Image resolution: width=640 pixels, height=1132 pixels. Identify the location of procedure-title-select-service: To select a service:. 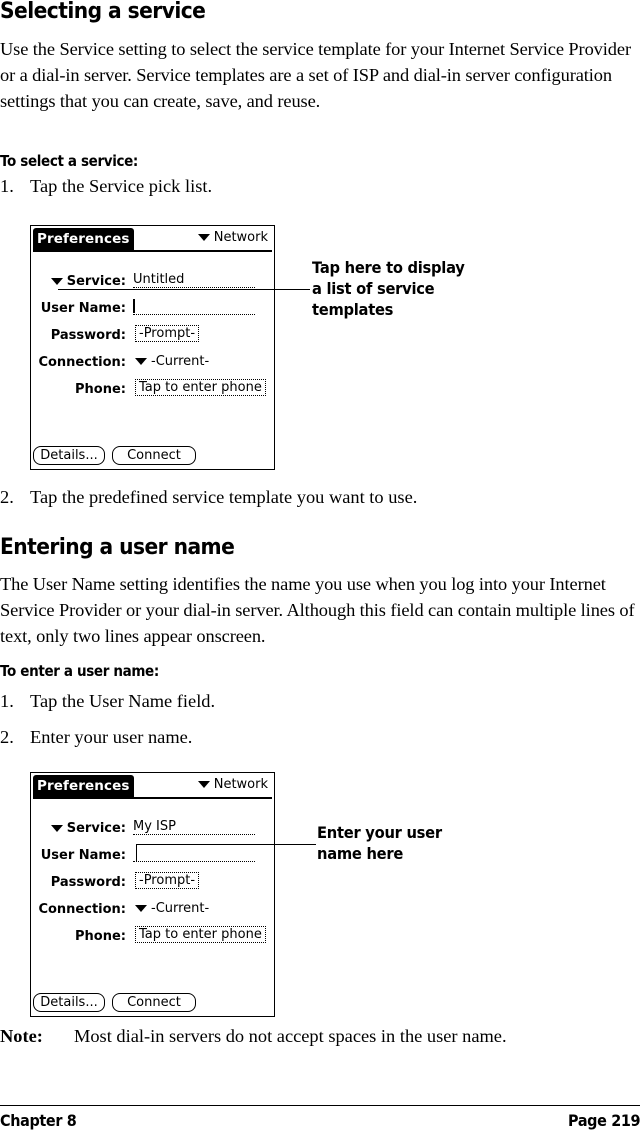
(69, 161).